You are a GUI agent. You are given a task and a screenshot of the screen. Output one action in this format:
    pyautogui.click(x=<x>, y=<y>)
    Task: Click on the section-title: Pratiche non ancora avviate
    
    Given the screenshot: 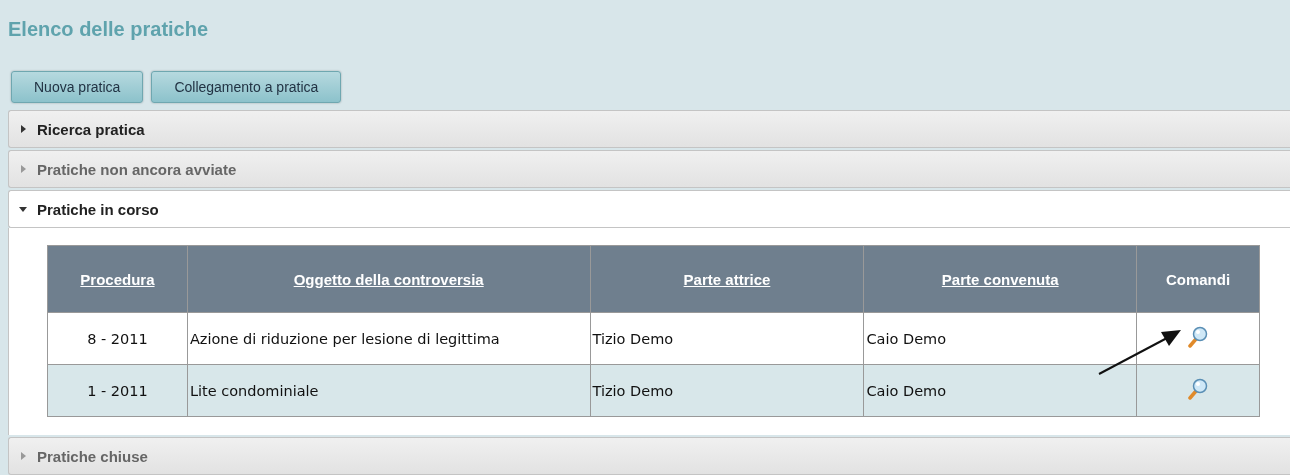 What is the action you would take?
    pyautogui.click(x=137, y=169)
    